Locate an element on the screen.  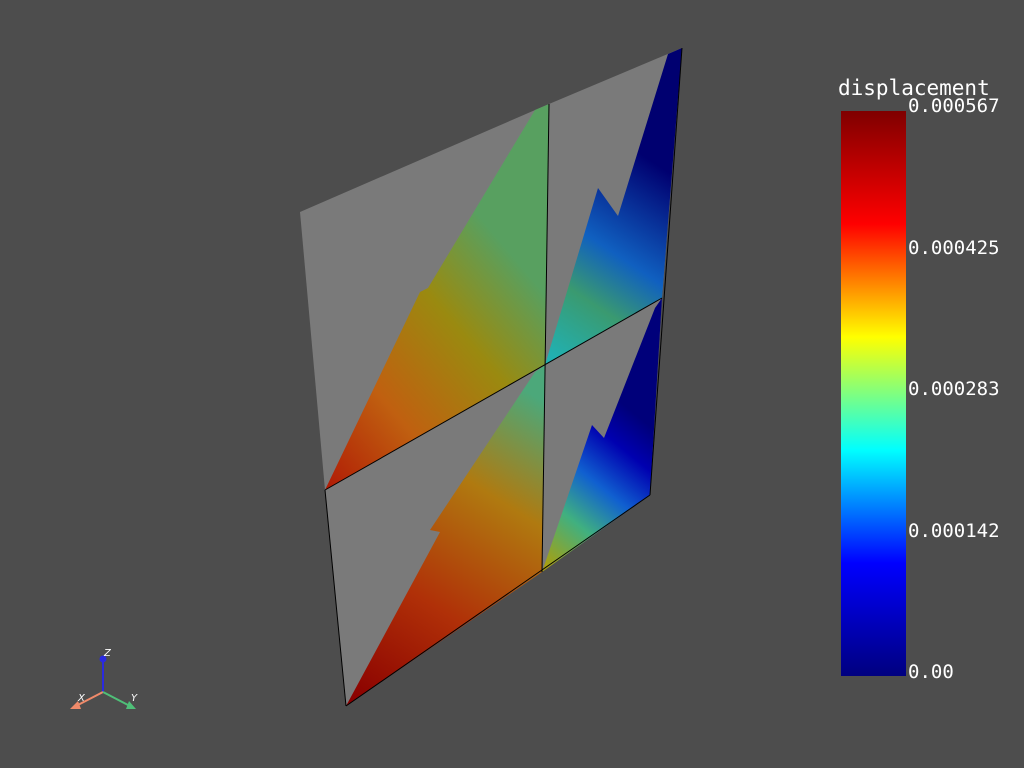
colorbar-tick-label: 0.000567 is located at coordinates (954, 106).